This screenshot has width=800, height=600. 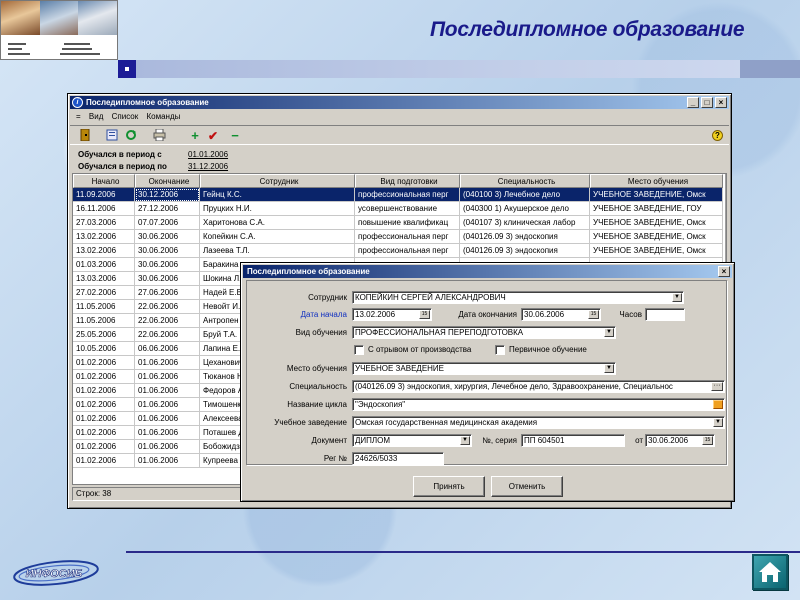 I want to click on hours-input, so click(x=665, y=314).